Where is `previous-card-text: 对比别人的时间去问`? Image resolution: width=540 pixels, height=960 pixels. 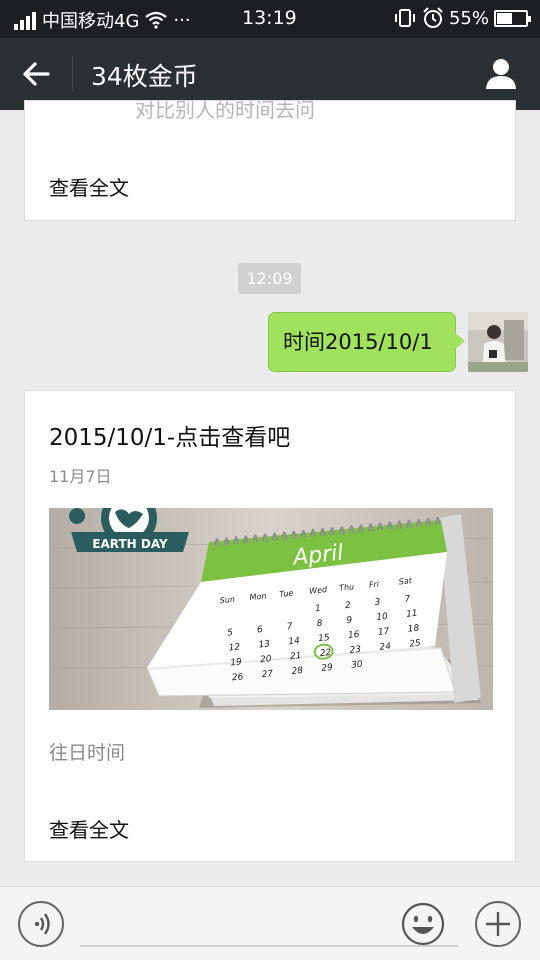 previous-card-text: 对比别人的时间去问 is located at coordinates (225, 110).